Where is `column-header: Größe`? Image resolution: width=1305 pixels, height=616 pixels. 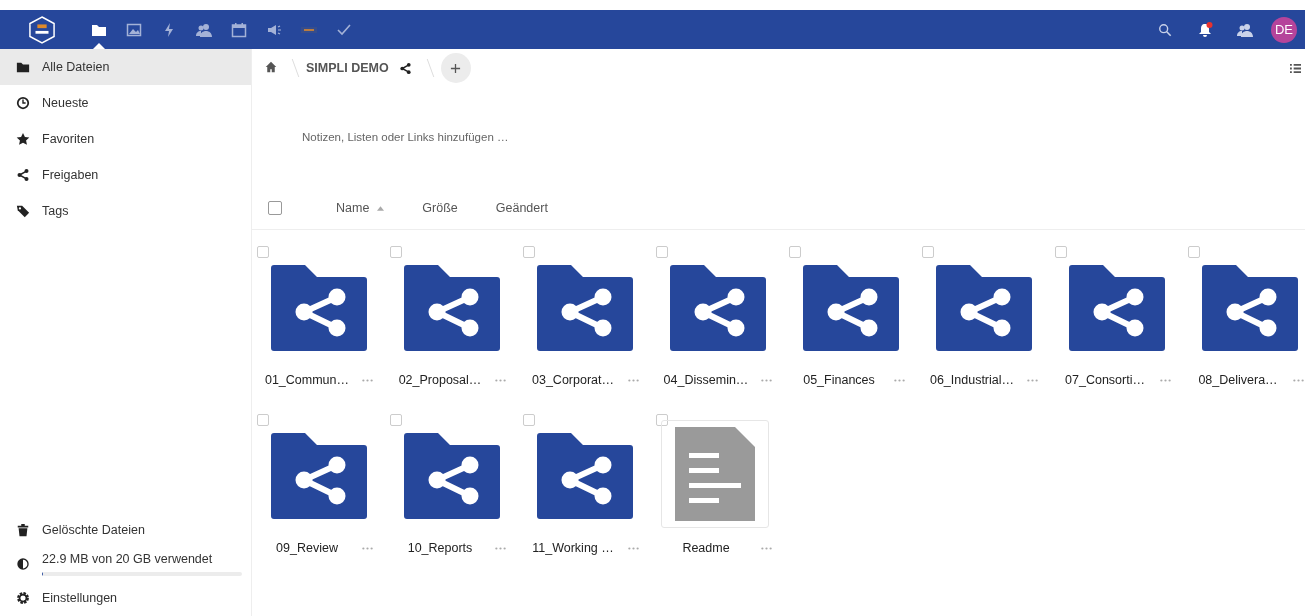
column-header: Größe is located at coordinates (440, 208).